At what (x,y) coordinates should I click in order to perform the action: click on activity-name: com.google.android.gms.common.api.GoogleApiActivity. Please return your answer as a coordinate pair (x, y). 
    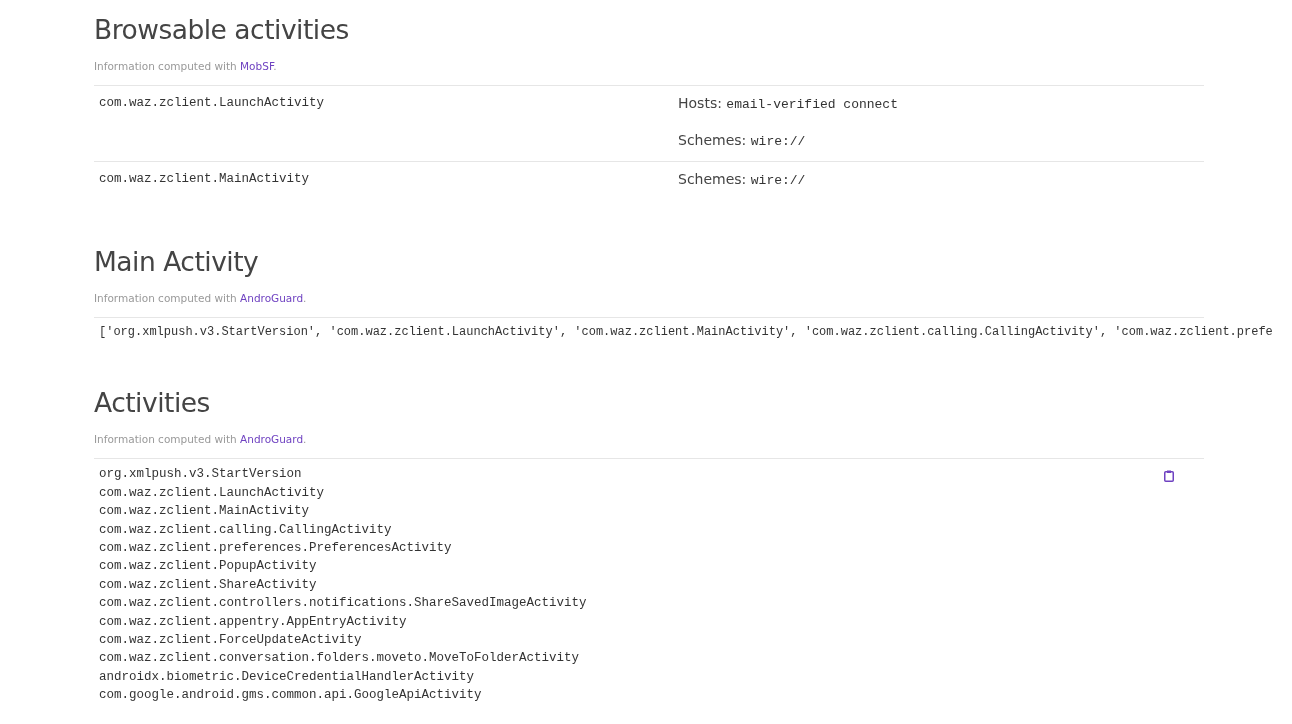
    Looking at the image, I should click on (291, 696).